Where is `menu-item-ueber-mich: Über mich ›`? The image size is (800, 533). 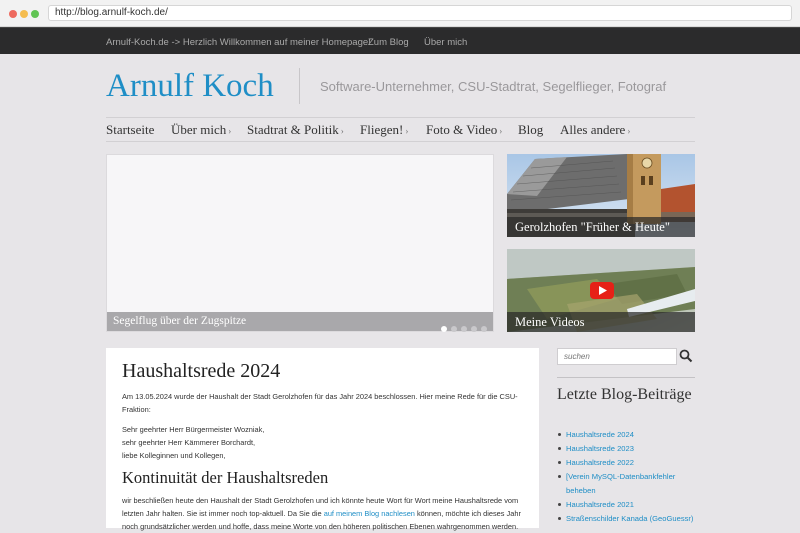 menu-item-ueber-mich: Über mich › is located at coordinates (201, 130).